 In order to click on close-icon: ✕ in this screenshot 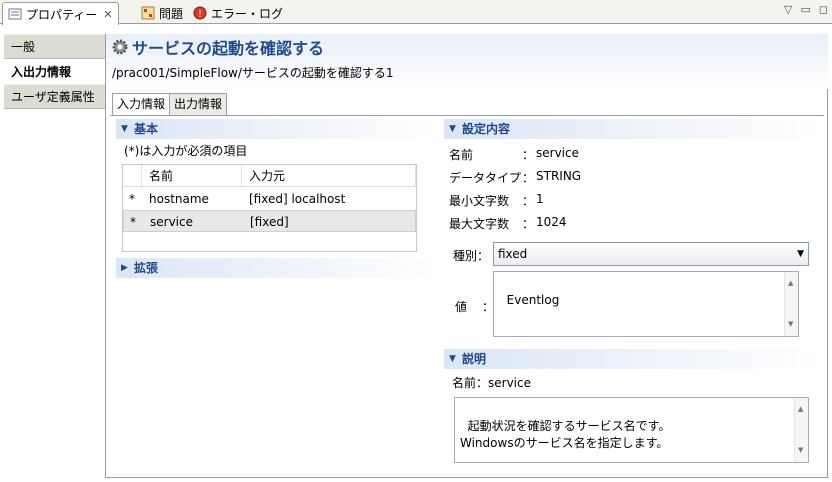, I will do `click(107, 14)`.